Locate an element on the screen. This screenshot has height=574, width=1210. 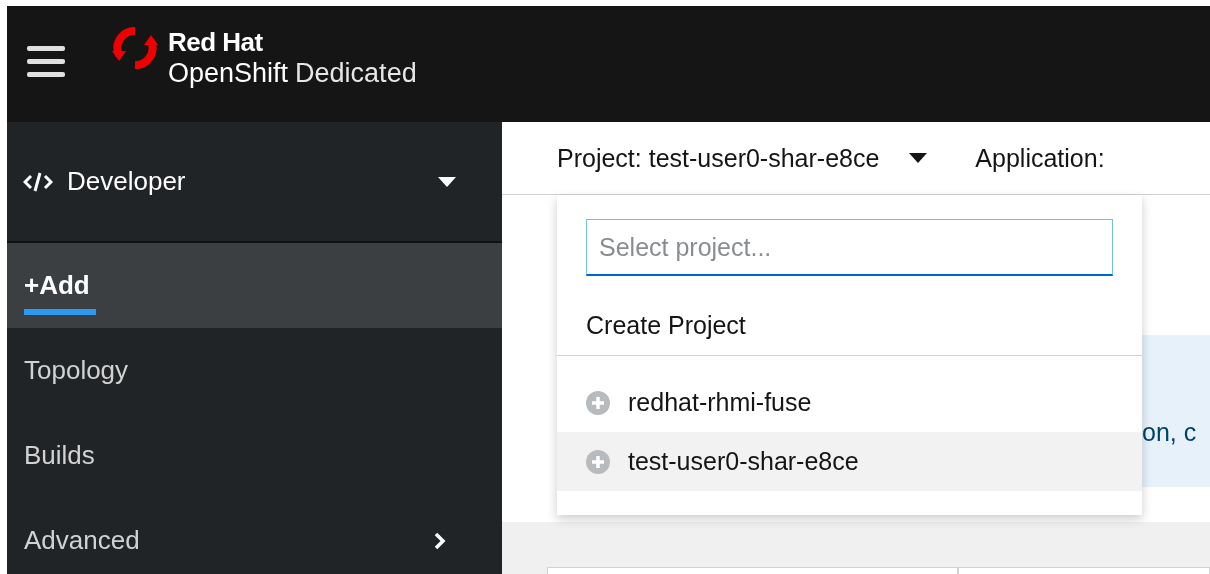
info-alert: on, c is located at coordinates (1176, 411).